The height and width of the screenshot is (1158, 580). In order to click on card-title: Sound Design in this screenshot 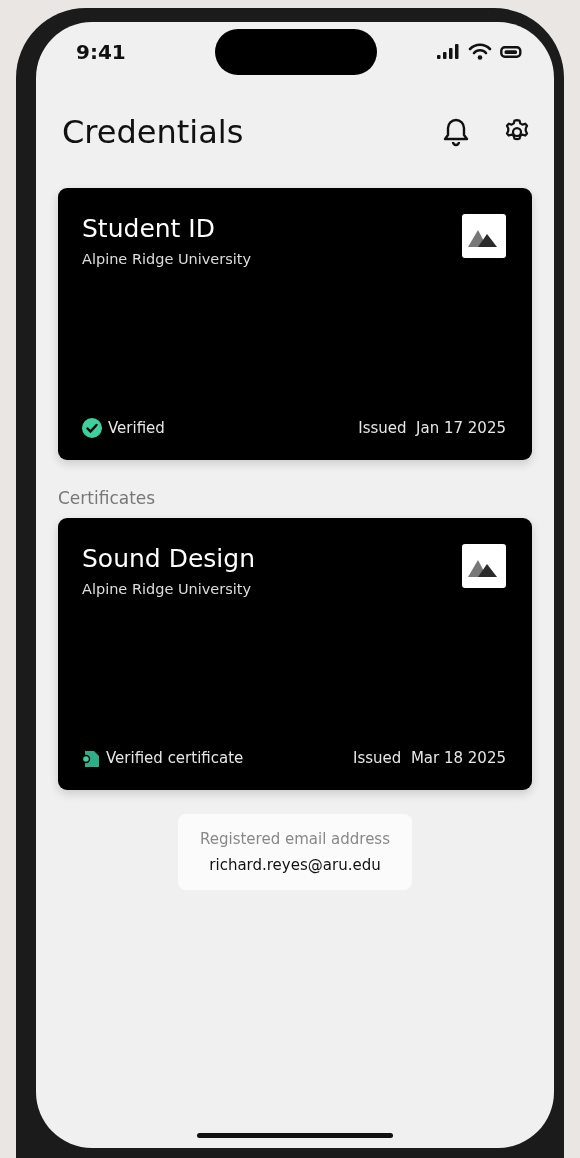, I will do `click(168, 558)`.